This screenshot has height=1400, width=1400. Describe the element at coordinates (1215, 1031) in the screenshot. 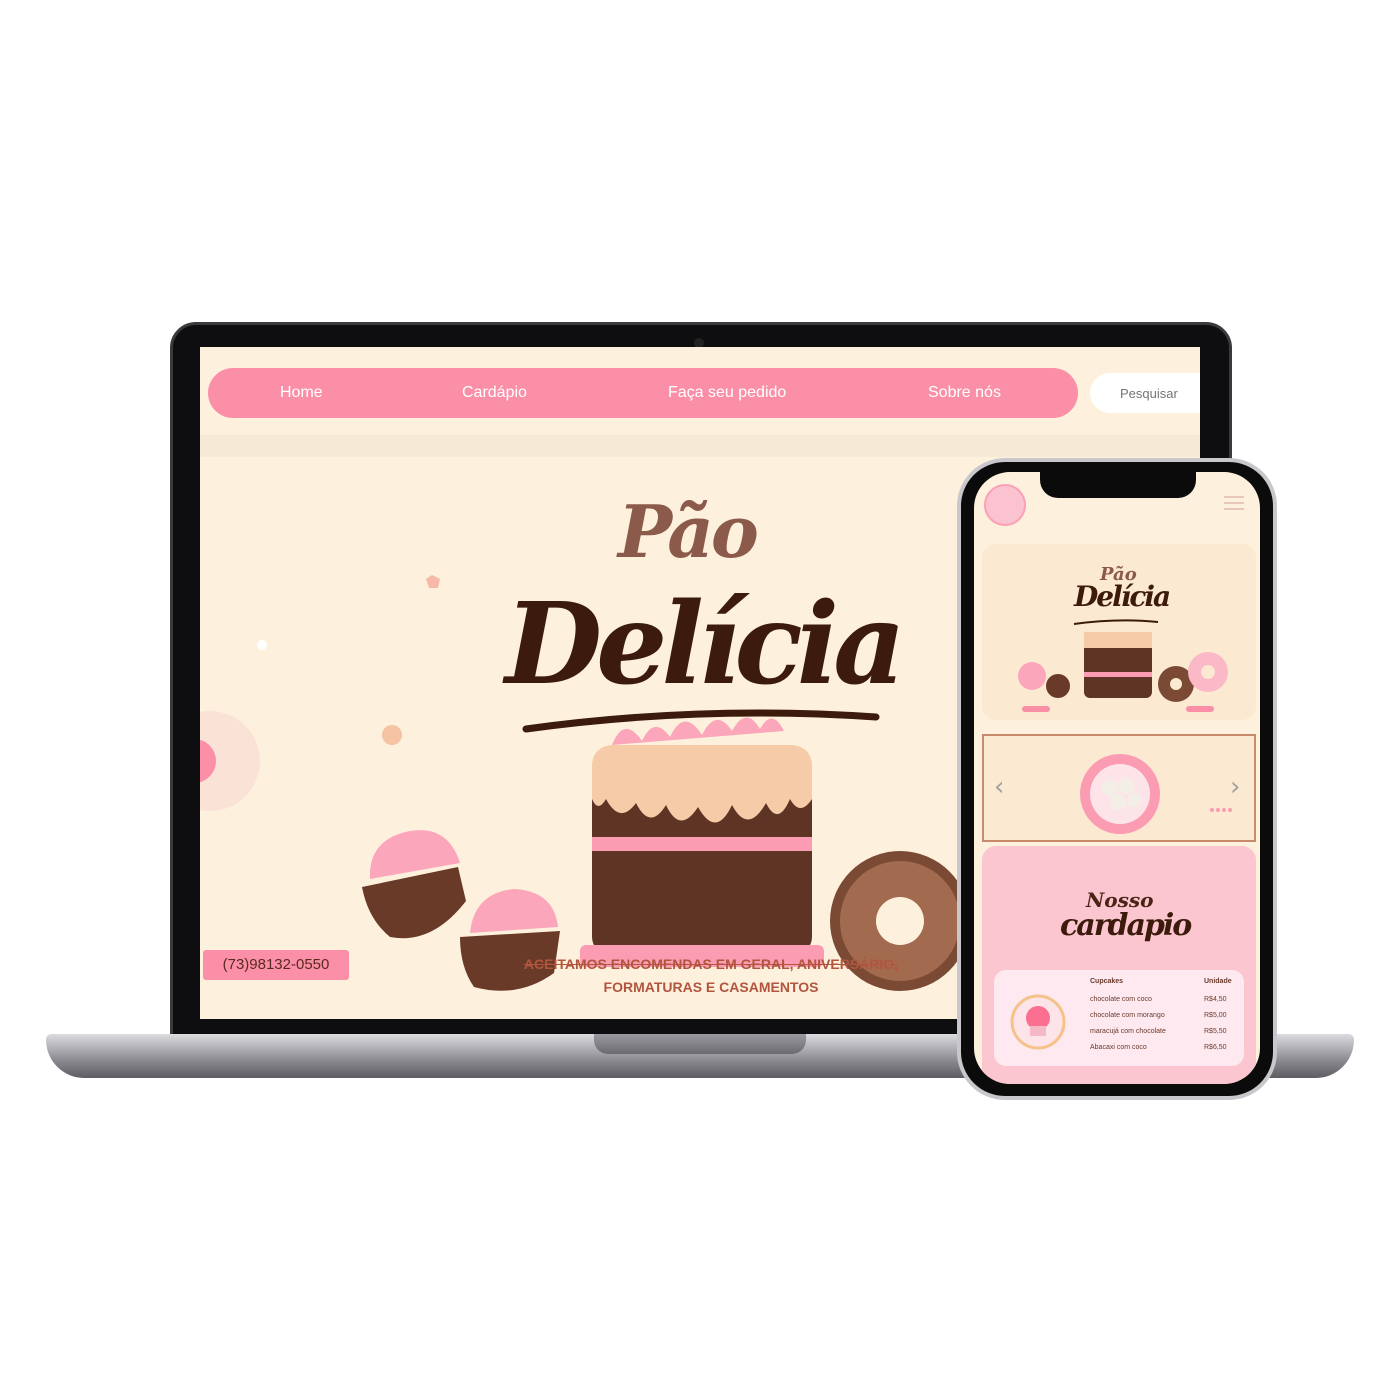

I see `menu-item-price: R$5,50` at that location.